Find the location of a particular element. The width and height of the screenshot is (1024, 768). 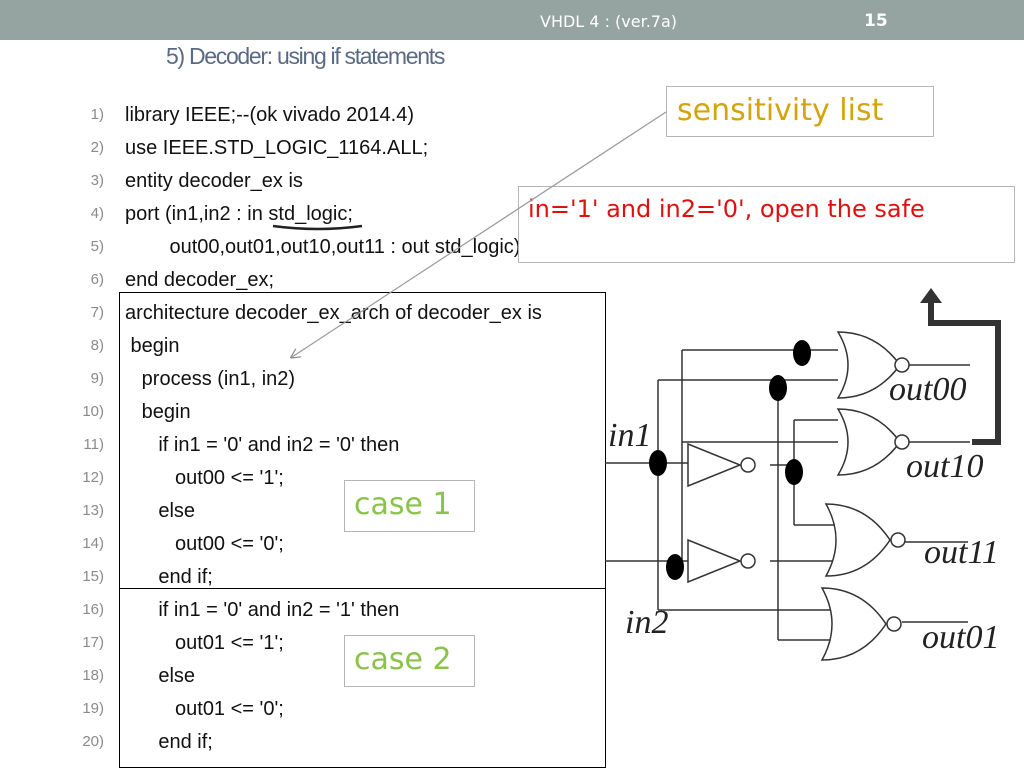

std-logic-underline is located at coordinates (317, 227).